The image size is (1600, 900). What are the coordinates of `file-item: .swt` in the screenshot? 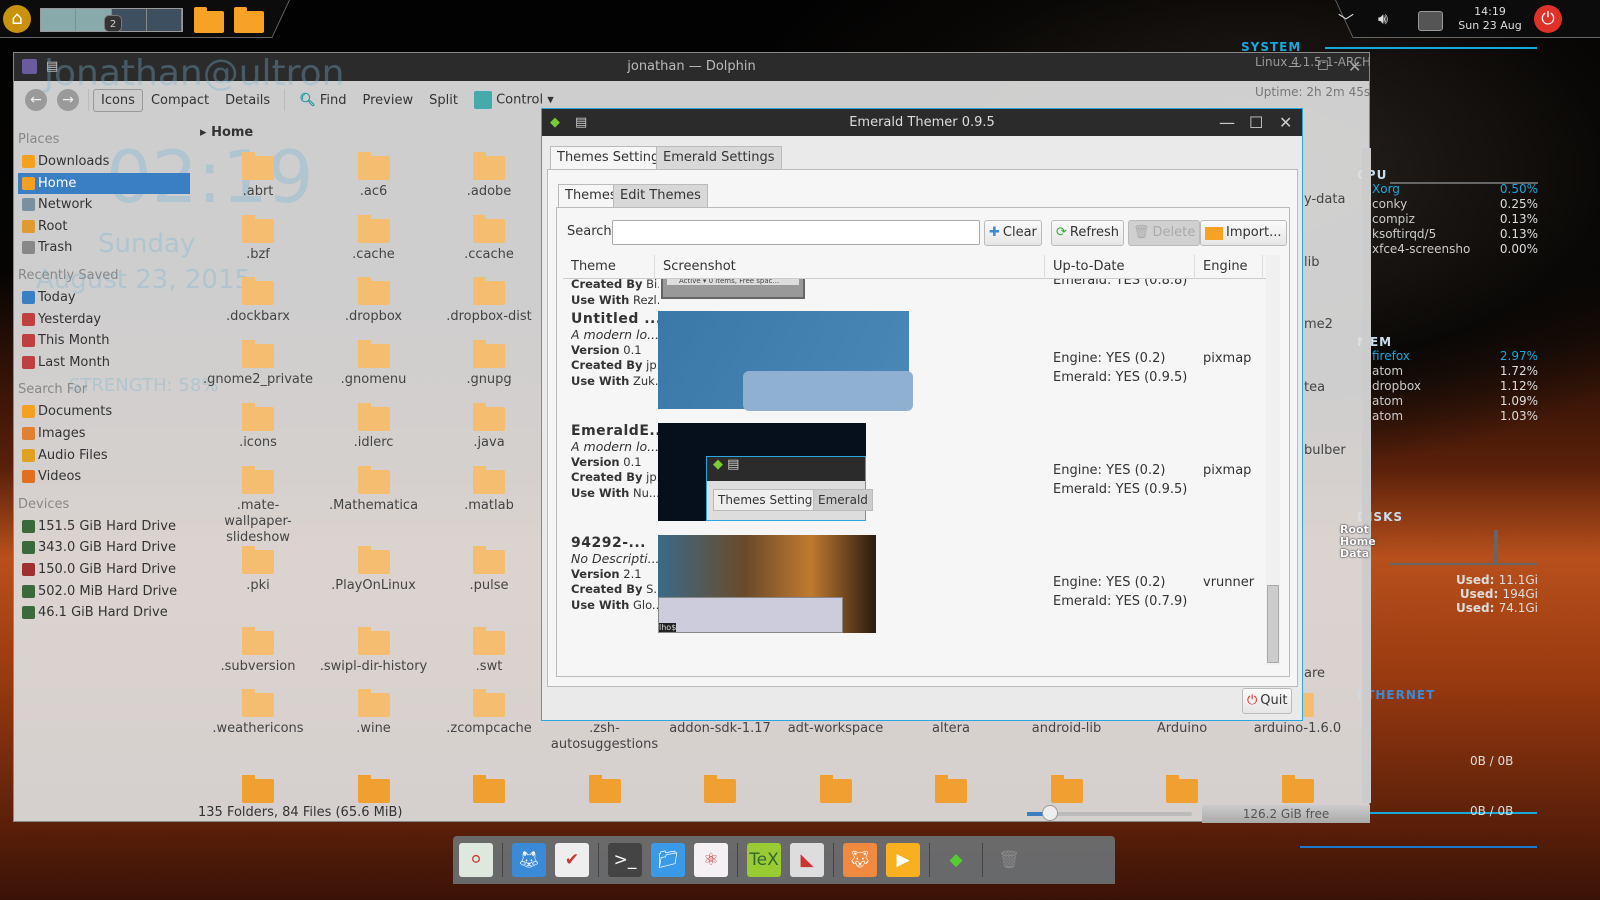 It's located at (489, 651).